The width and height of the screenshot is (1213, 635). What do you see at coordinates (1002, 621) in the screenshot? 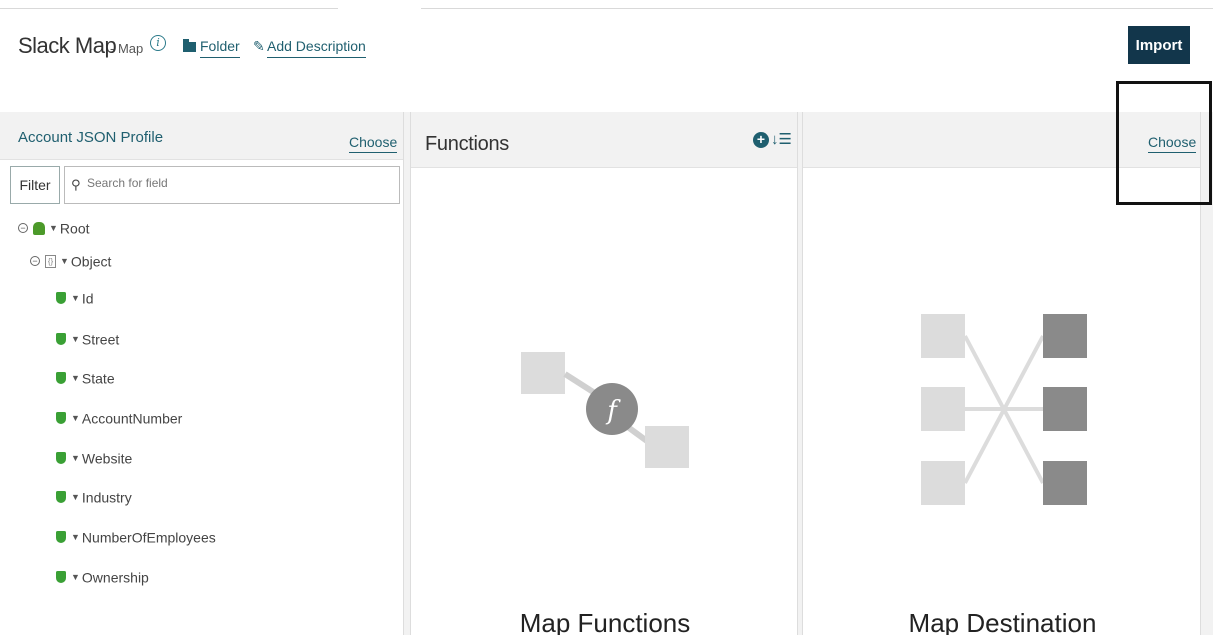
I see `map-destination-caption: Map Destination` at bounding box center [1002, 621].